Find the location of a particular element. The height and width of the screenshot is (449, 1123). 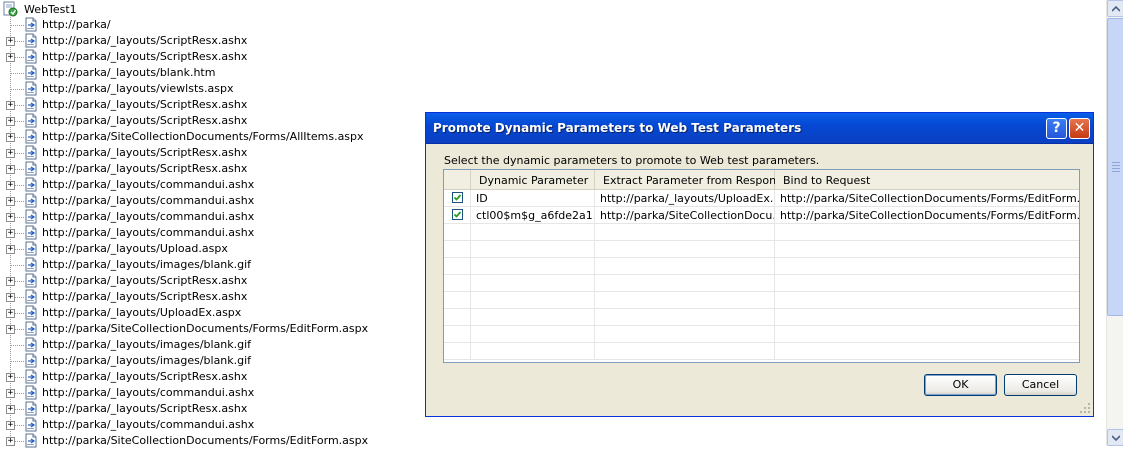

tree-request-row: http://parka/_layouts/blank.htm is located at coordinates (200, 73).